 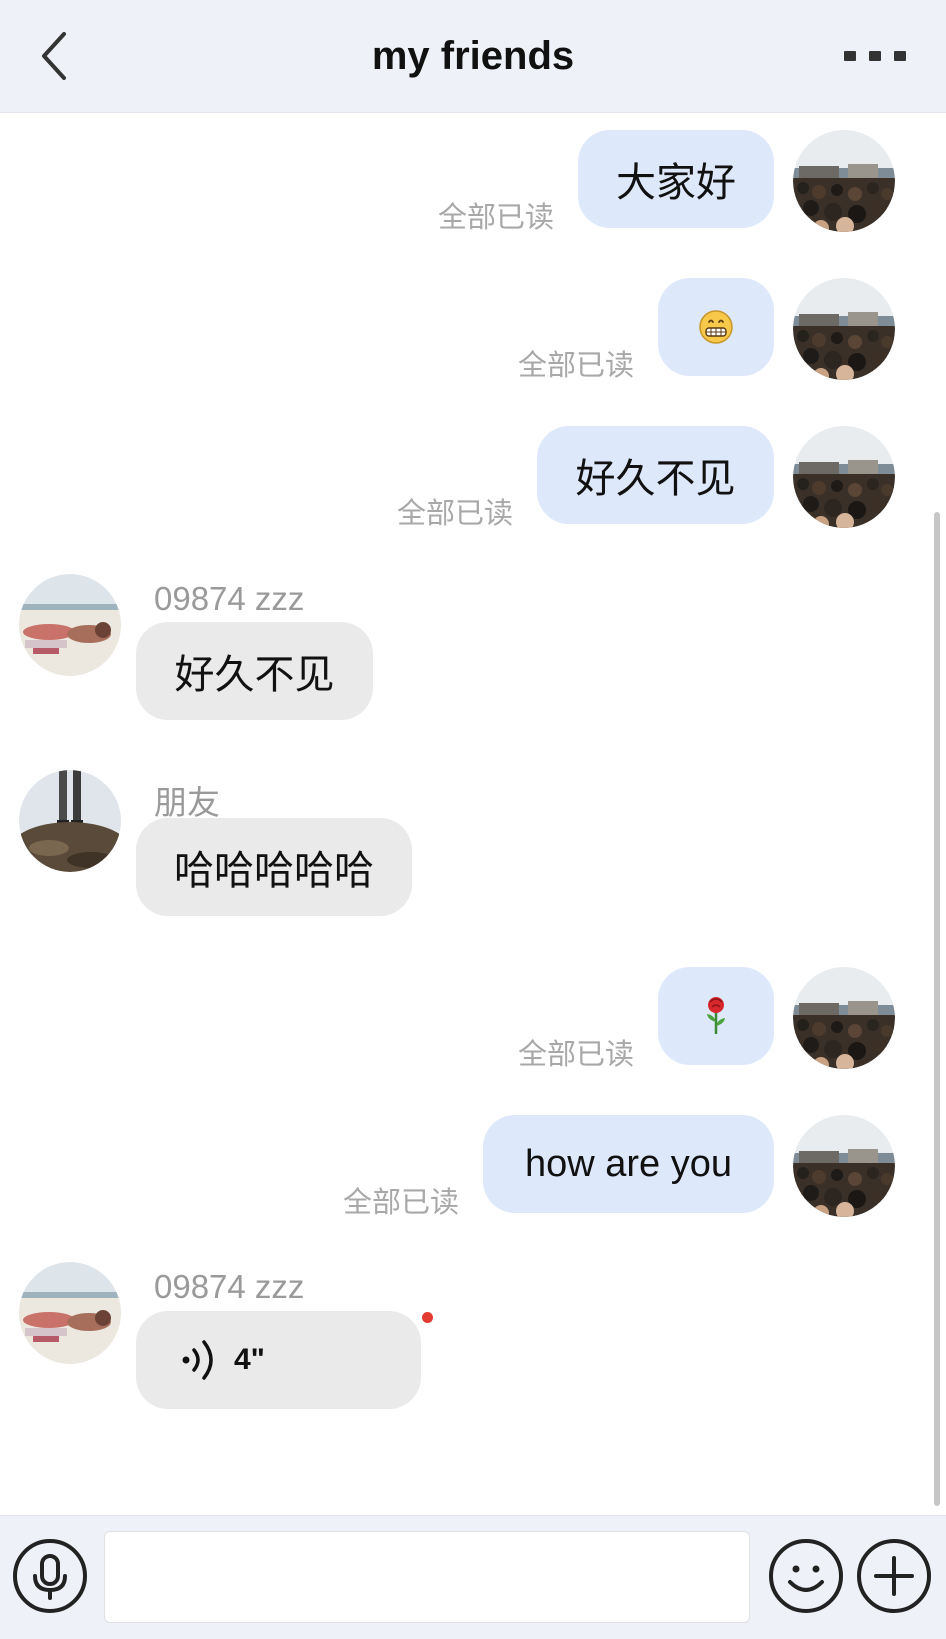 I want to click on voice-message-bubble: 4", so click(x=278, y=1360).